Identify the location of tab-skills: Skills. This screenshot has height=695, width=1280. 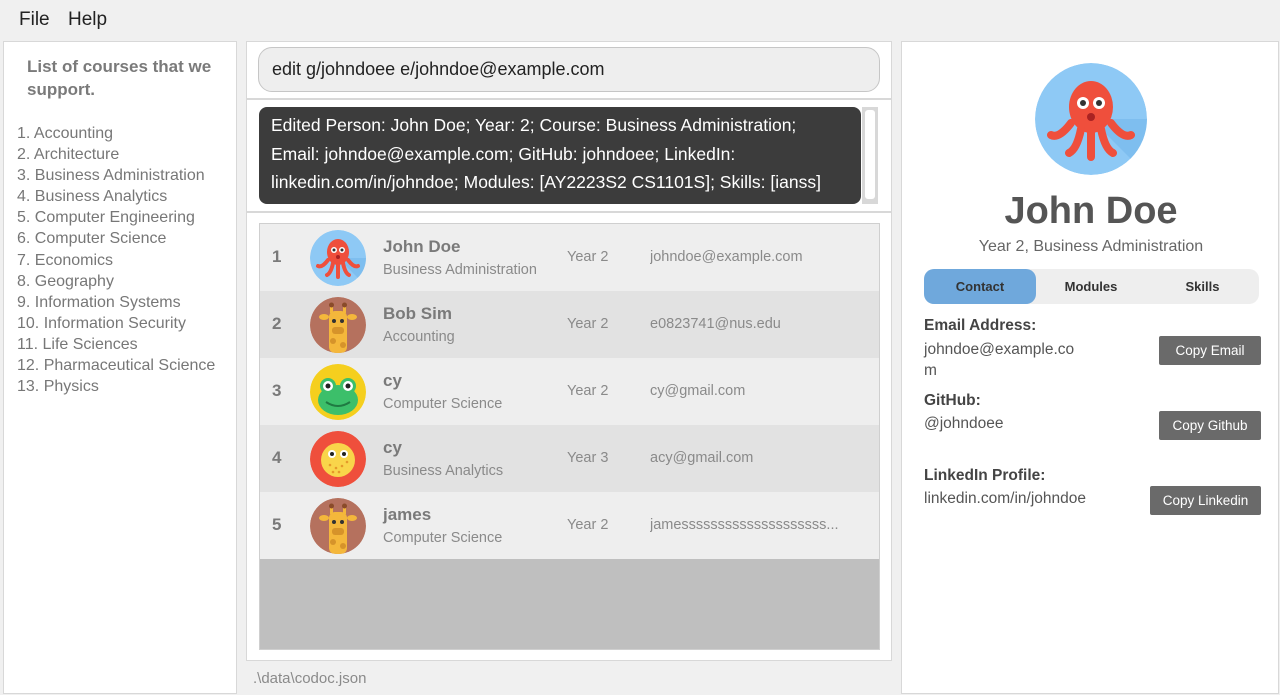
(1202, 286).